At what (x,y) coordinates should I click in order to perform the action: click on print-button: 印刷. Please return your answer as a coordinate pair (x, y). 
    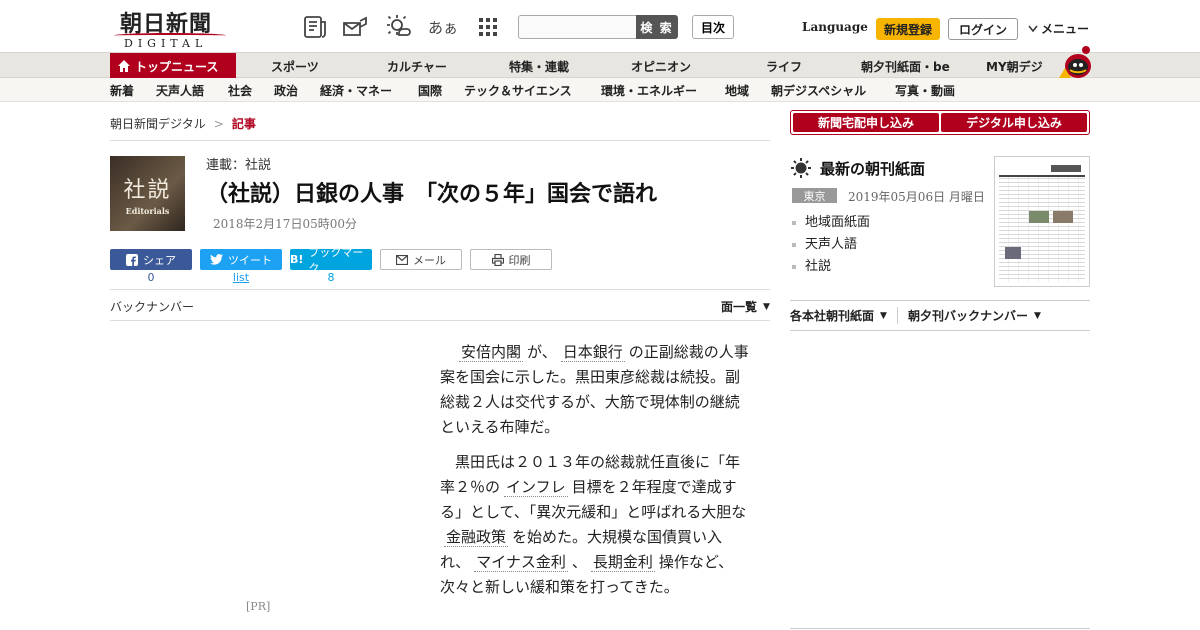
    Looking at the image, I should click on (511, 259).